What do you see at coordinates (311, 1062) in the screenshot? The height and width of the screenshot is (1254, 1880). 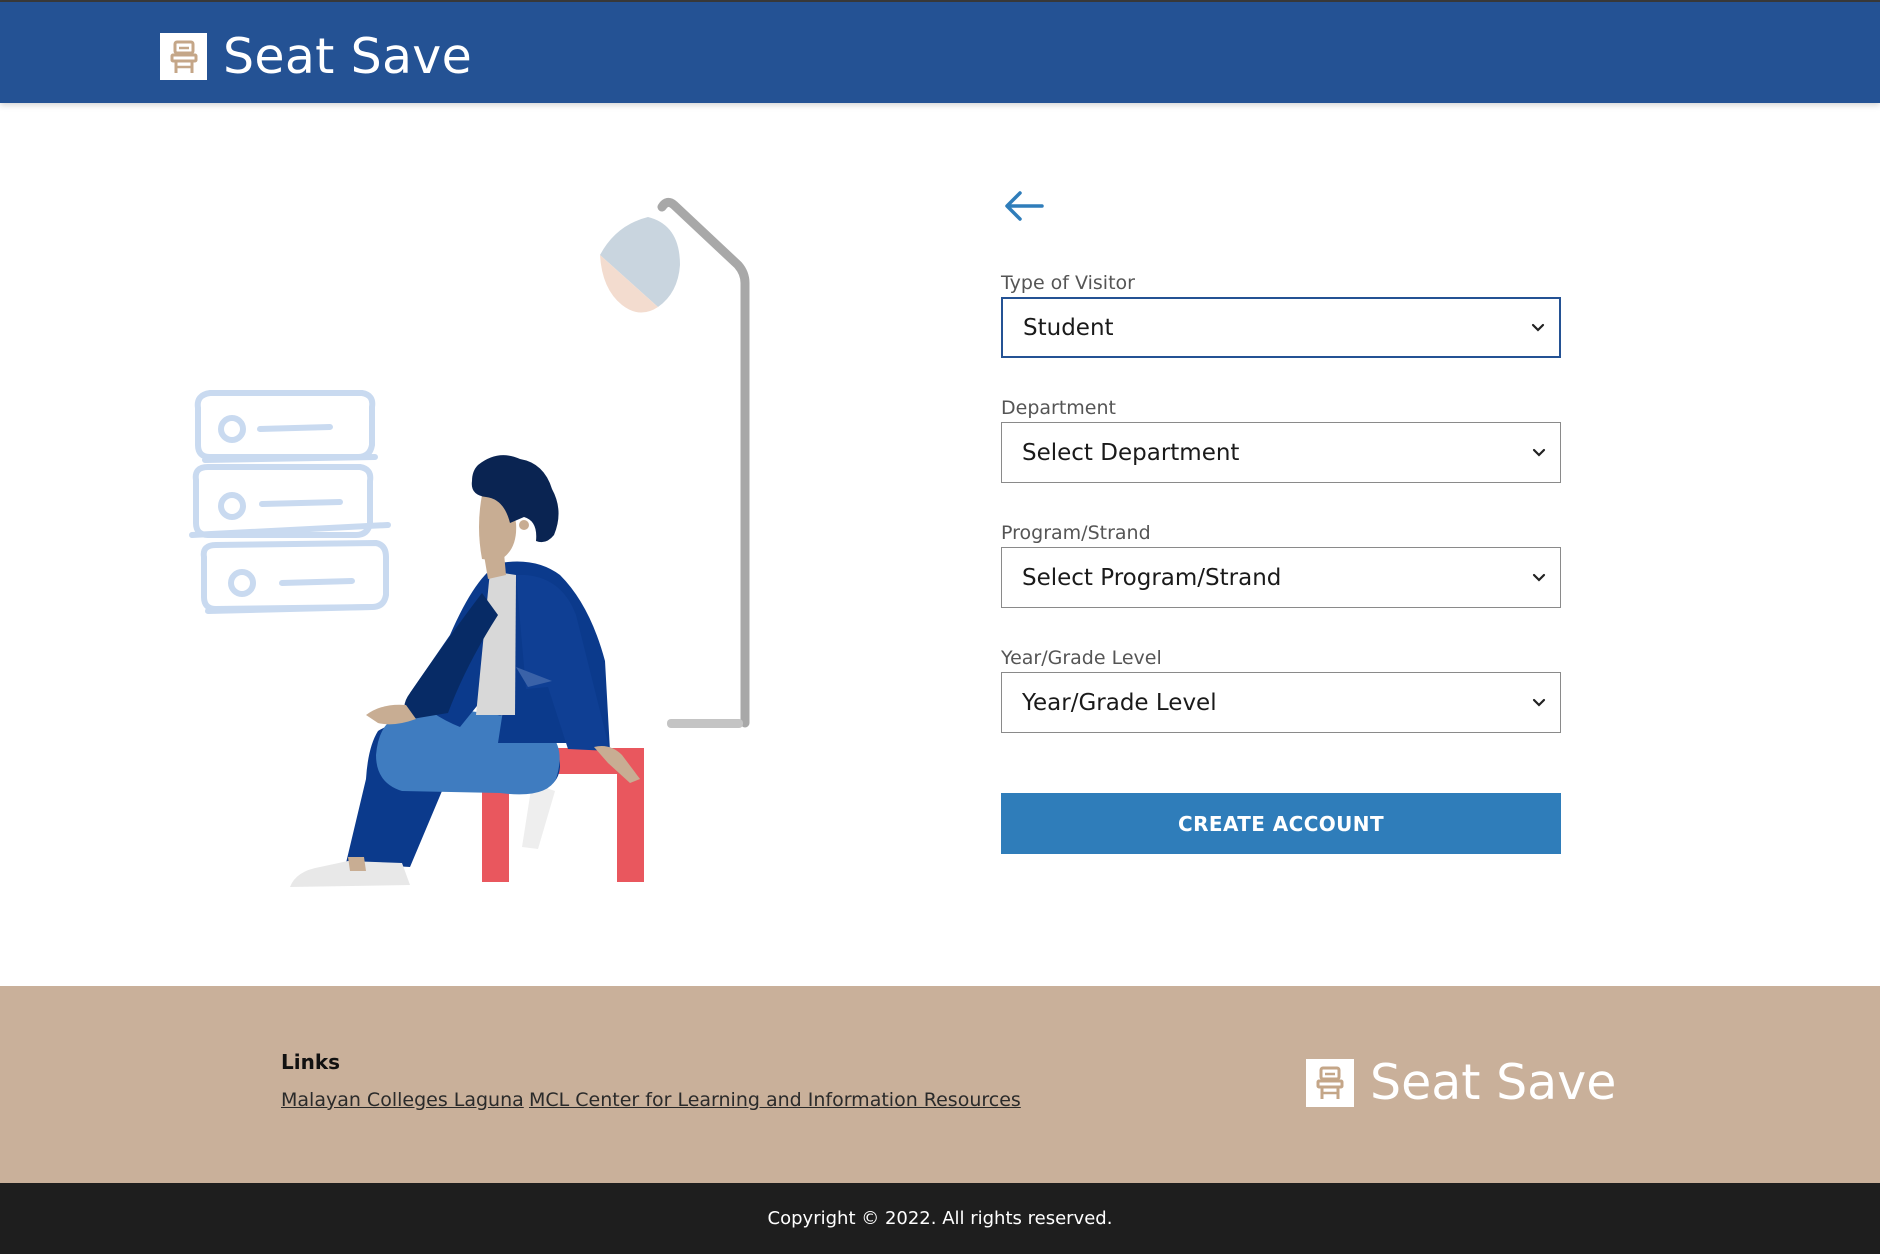 I see `links-heading: Links` at bounding box center [311, 1062].